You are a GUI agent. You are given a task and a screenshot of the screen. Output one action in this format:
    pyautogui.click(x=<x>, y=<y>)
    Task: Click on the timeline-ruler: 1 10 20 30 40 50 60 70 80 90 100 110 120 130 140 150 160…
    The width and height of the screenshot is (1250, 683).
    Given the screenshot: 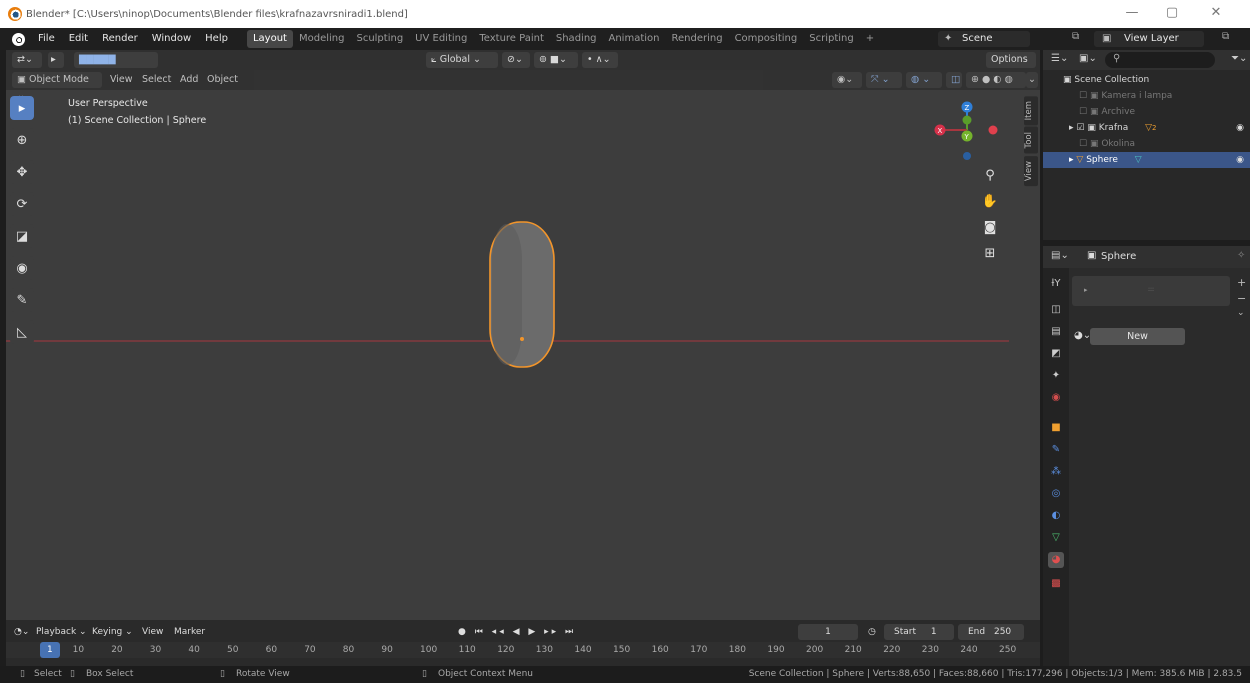 What is the action you would take?
    pyautogui.click(x=523, y=650)
    